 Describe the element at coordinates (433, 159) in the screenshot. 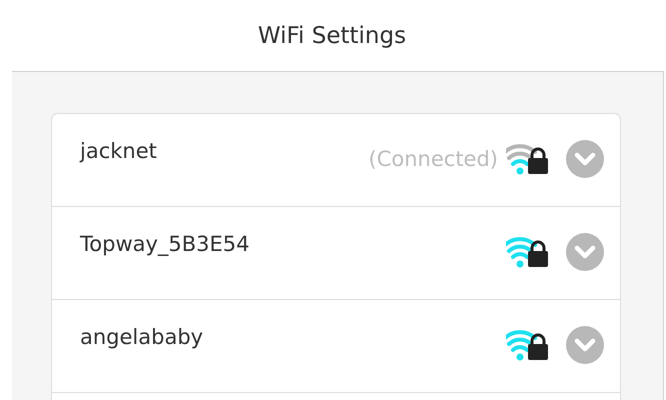

I see `connection-status: (Connected)` at that location.